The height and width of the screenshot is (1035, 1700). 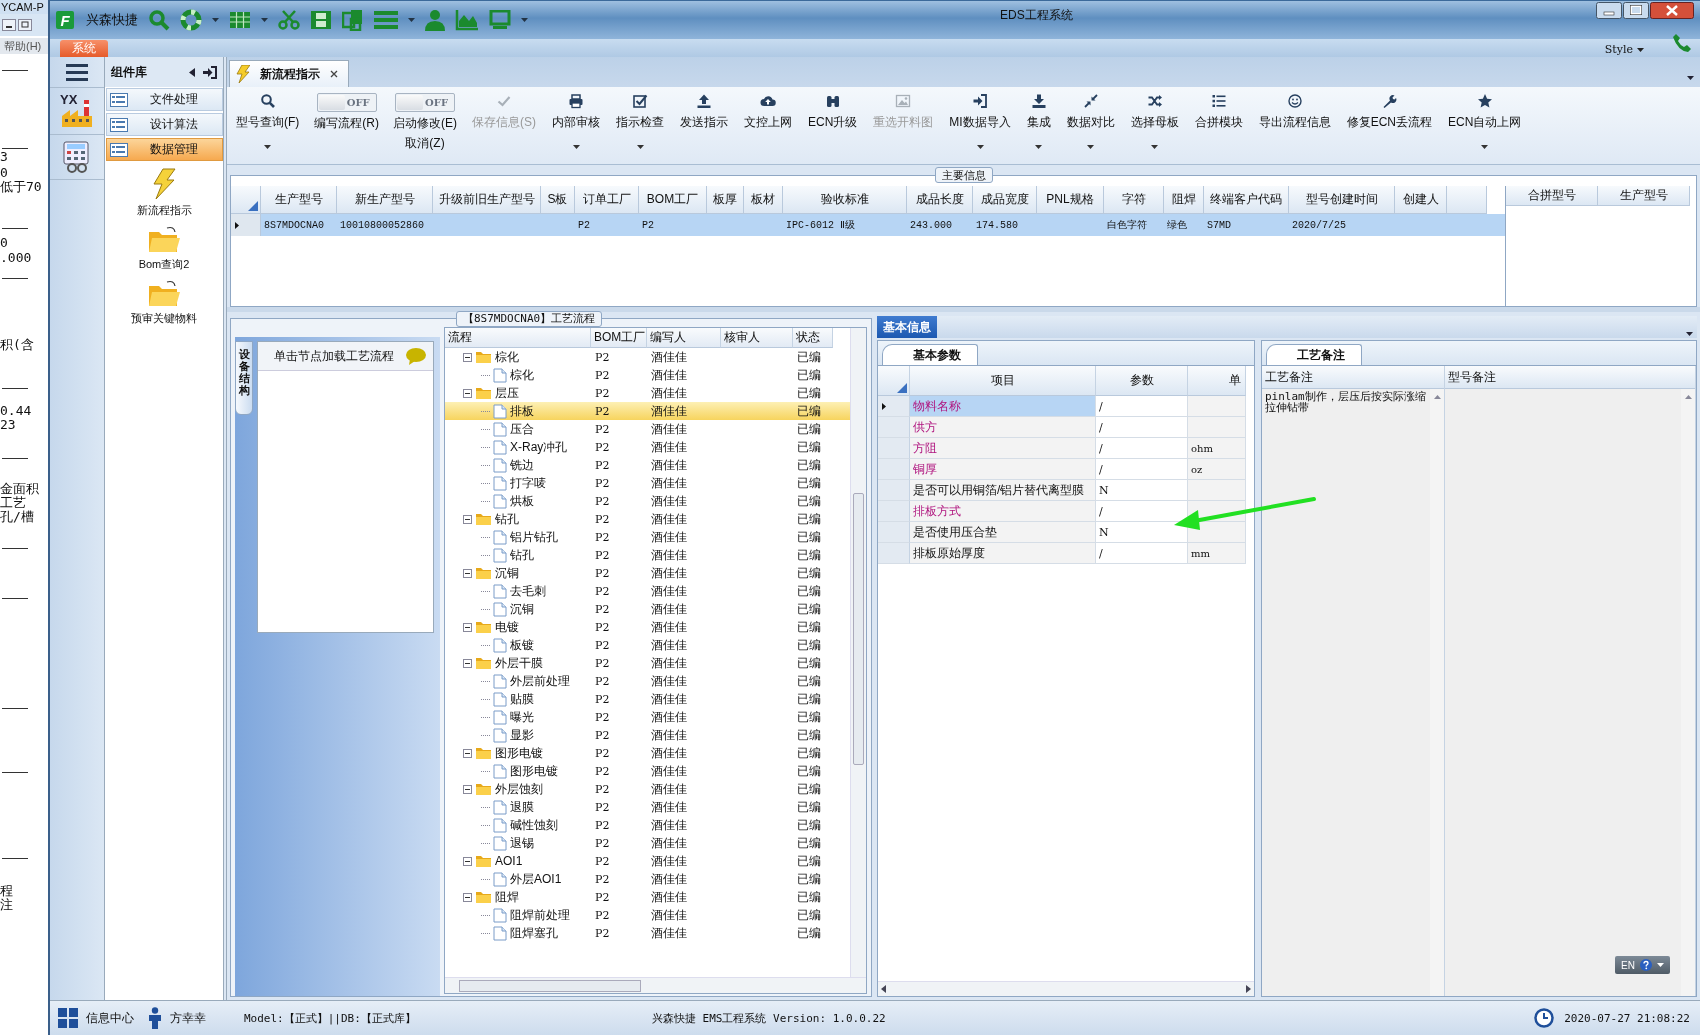 I want to click on toolbar-button: 集成, so click(x=1038, y=124).